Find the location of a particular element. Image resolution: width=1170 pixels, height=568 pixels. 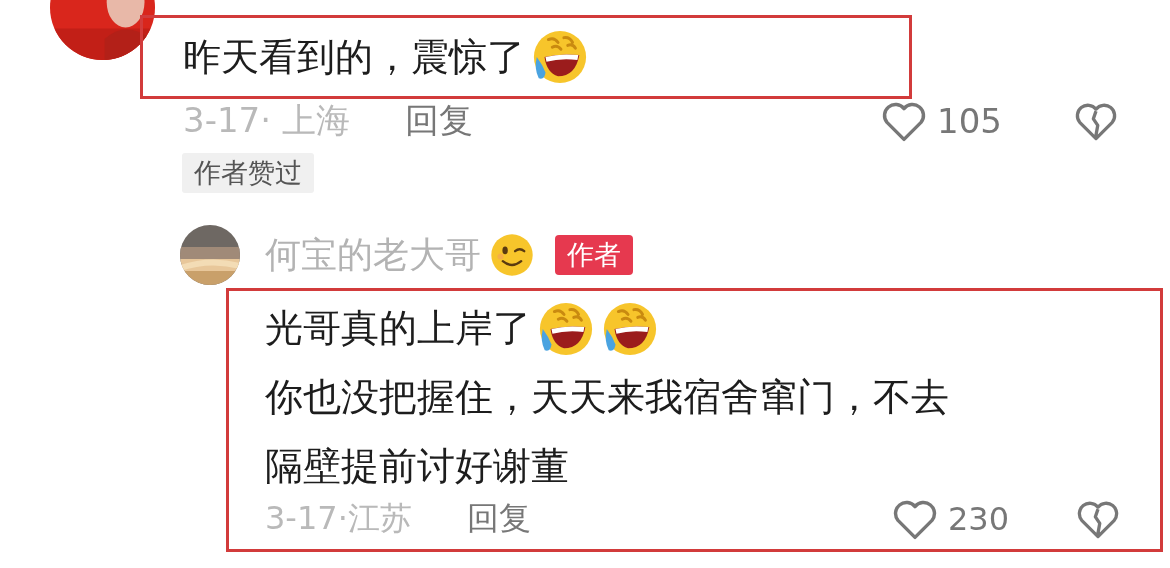

comment-text: 隔壁提前讨好谢董 is located at coordinates (417, 466).